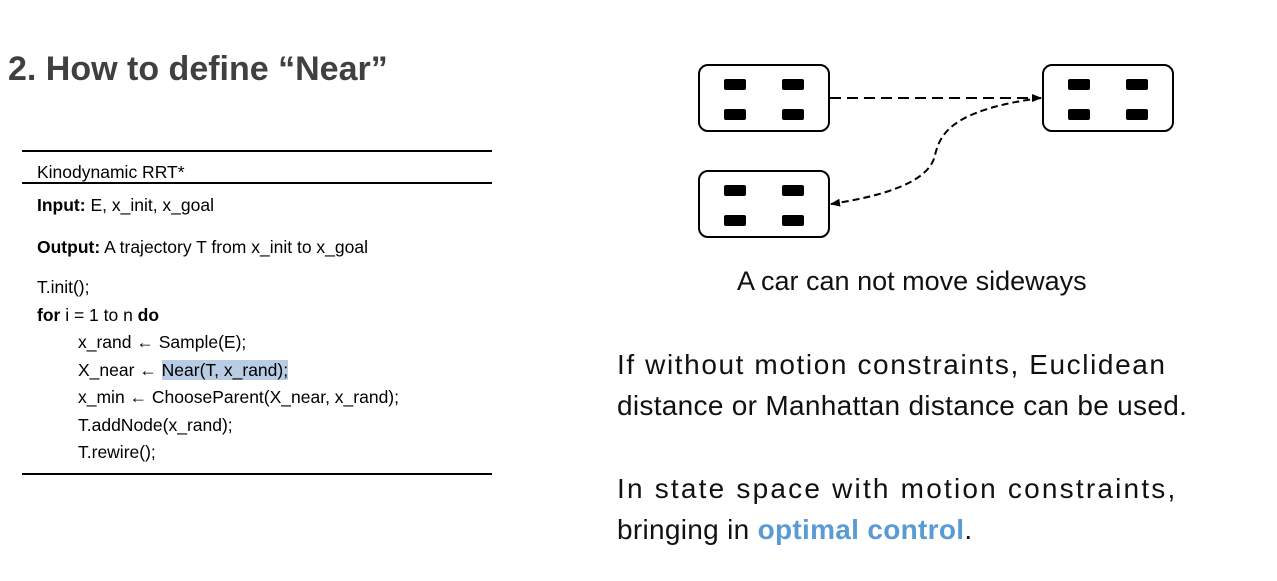  I want to click on slide-title: 2. How to define “Near”, so click(198, 69).